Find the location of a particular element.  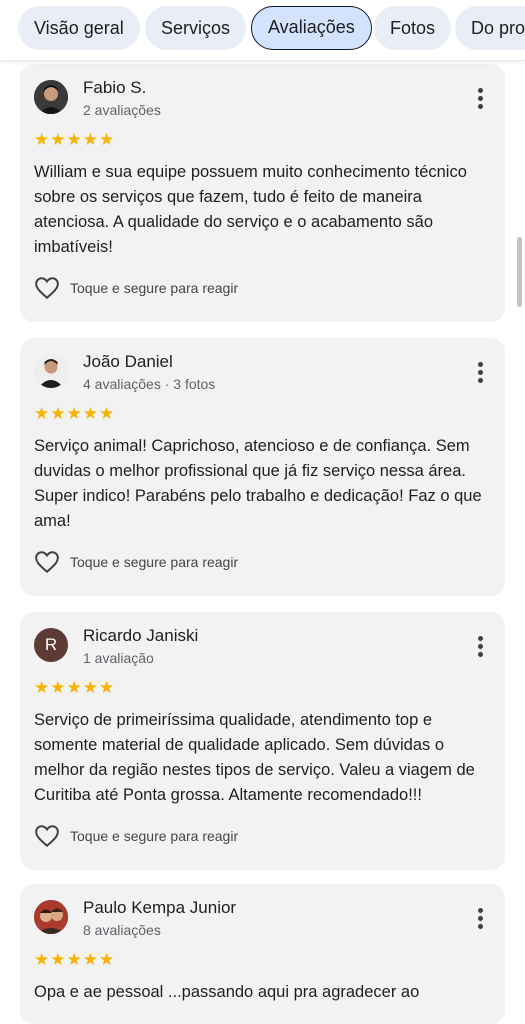

reviewer-meta: 4 avaliações · 3 fotos is located at coordinates (149, 384).